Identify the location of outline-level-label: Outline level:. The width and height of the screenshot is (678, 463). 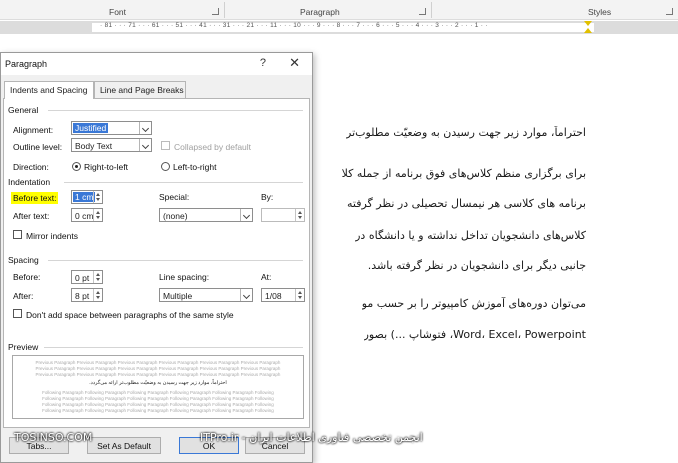
(38, 147).